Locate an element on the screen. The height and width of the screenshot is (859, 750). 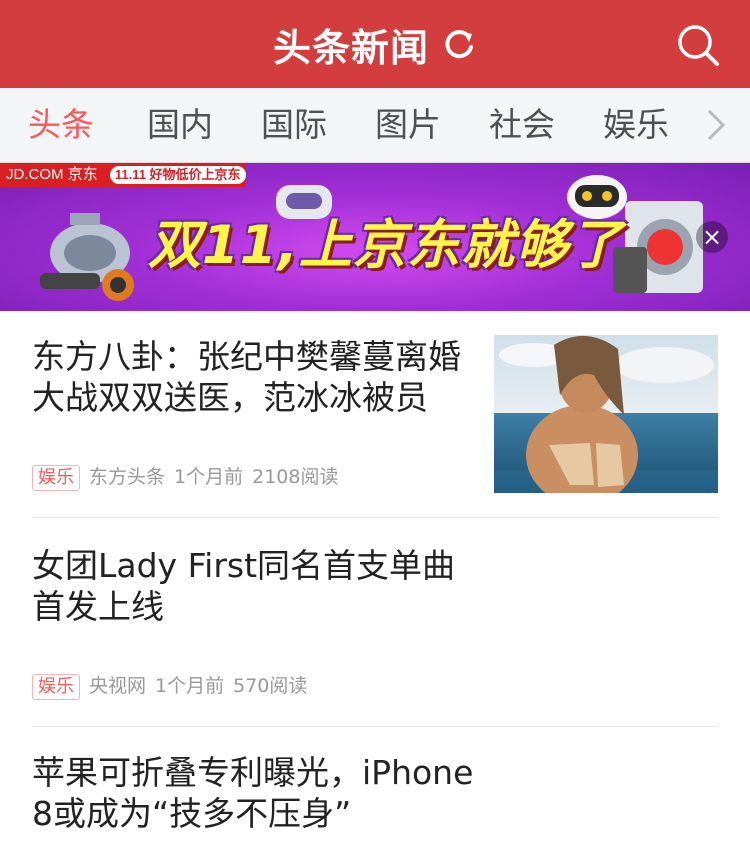
vacuum-product-image is located at coordinates (87, 257).